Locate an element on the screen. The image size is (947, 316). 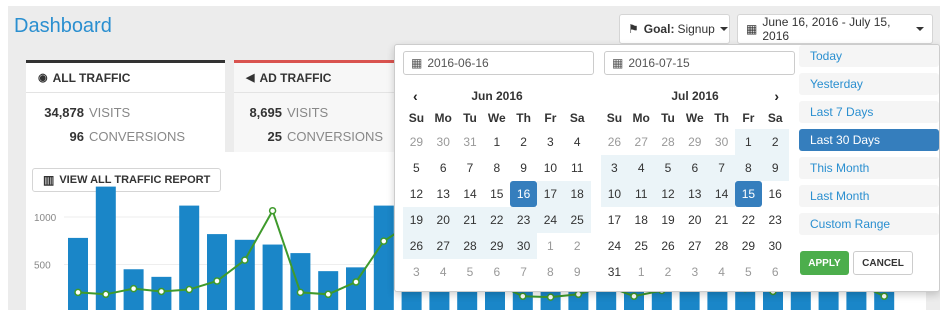
date-range-button: ▦ June 16, 2016 - July 15, 2016 is located at coordinates (835, 29).